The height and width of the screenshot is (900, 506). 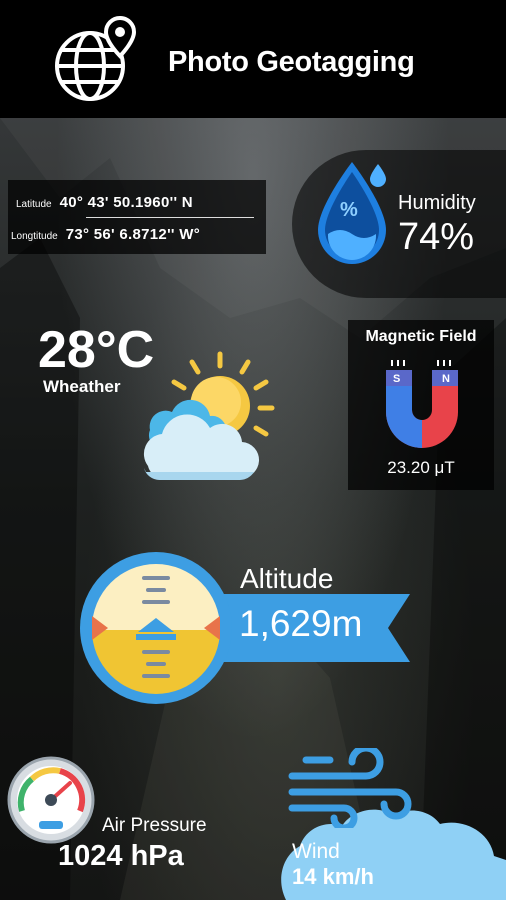 What do you see at coordinates (34, 204) in the screenshot?
I see `latitude-label: Latitude` at bounding box center [34, 204].